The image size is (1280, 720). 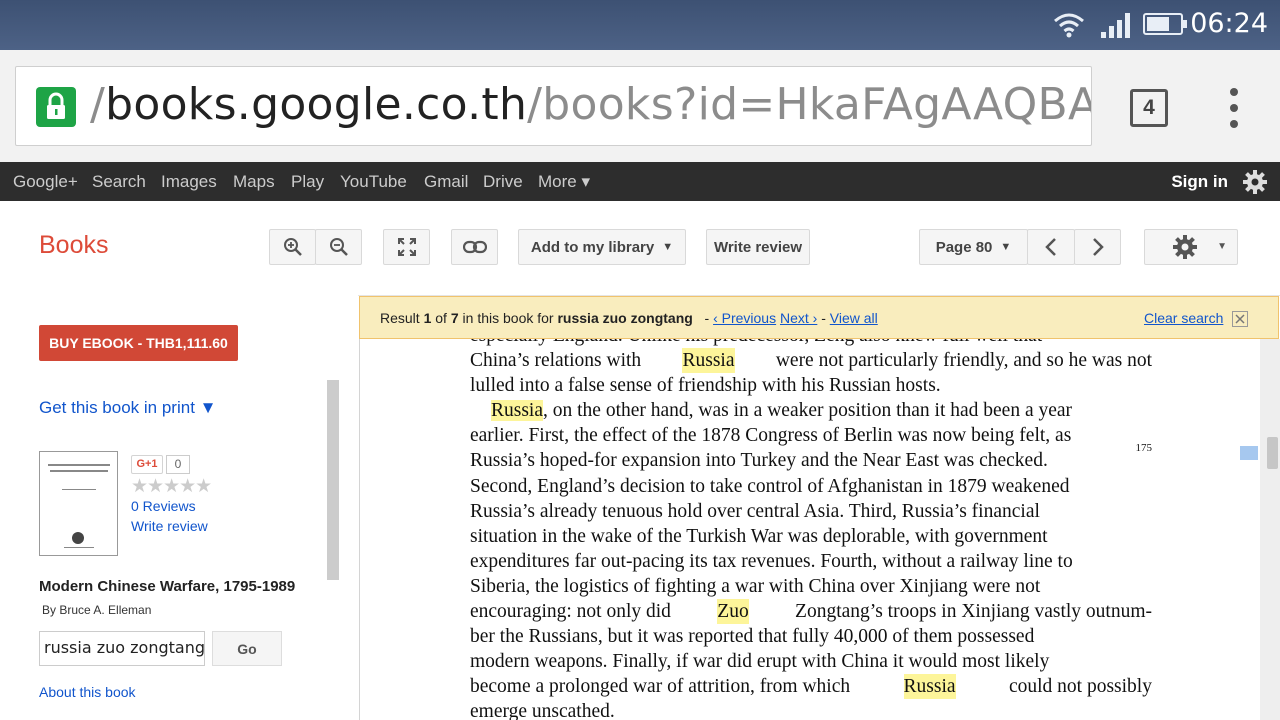 I want to click on result-number: 1, so click(x=427, y=318).